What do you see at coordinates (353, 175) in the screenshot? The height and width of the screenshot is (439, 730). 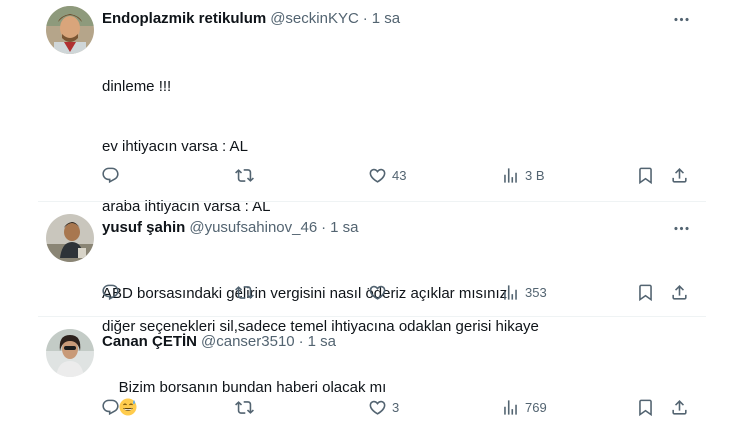 I see `action-bar: 43 3 B` at bounding box center [353, 175].